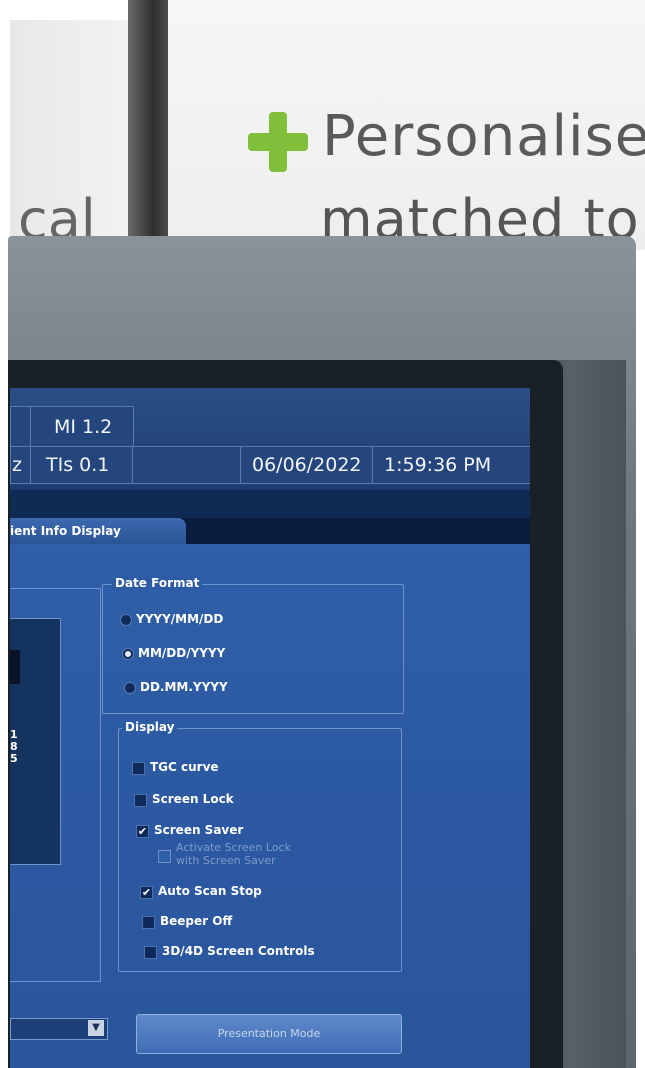  Describe the element at coordinates (130, 688) in the screenshot. I see `date-format-radio-dmy` at that location.